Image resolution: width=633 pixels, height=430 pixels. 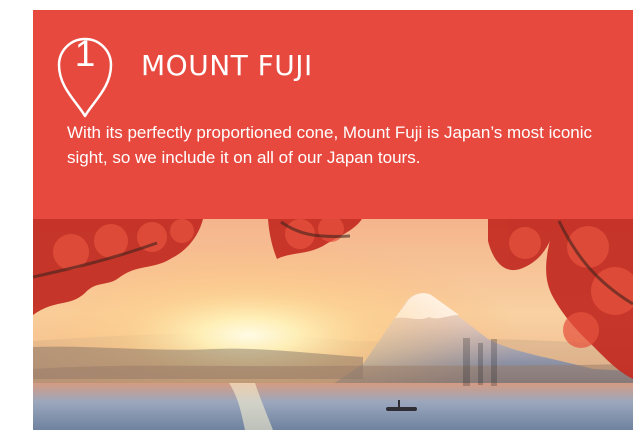 I want to click on attraction-title: MOUNT FUJI, so click(x=227, y=65).